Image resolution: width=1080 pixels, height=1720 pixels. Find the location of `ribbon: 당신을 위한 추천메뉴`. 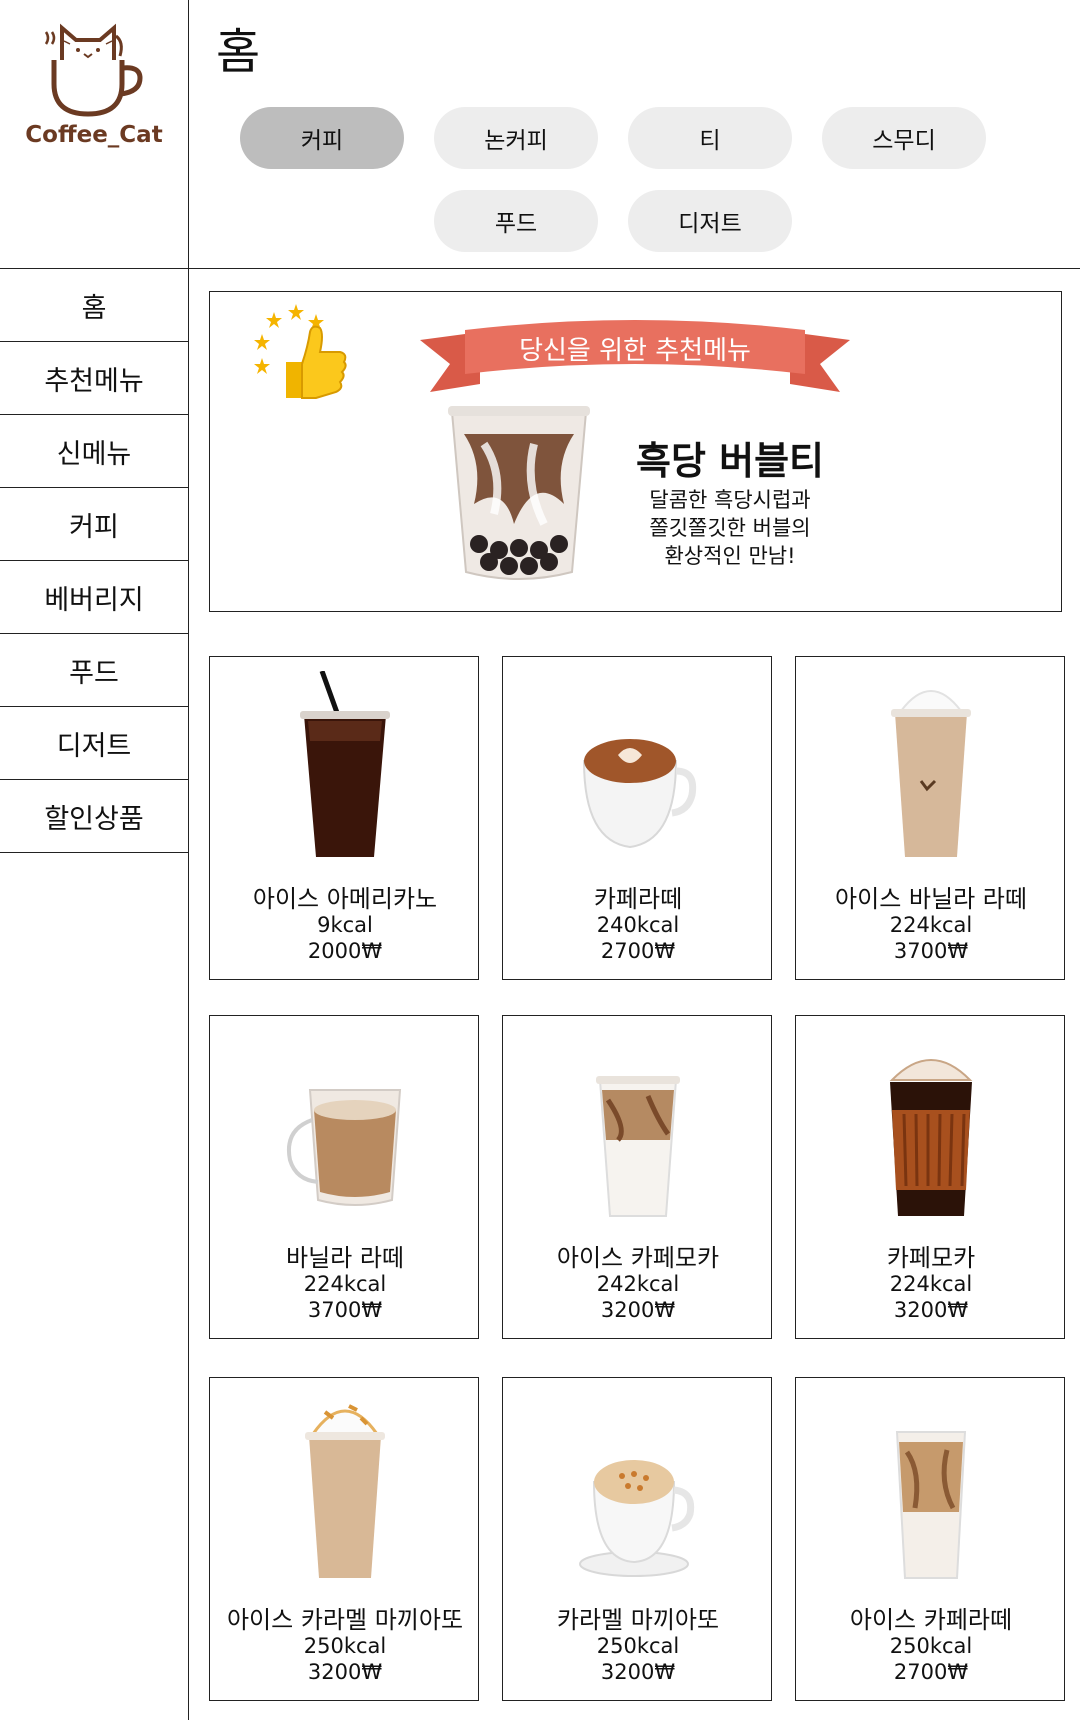

ribbon: 당신을 위한 추천메뉴 is located at coordinates (635, 357).